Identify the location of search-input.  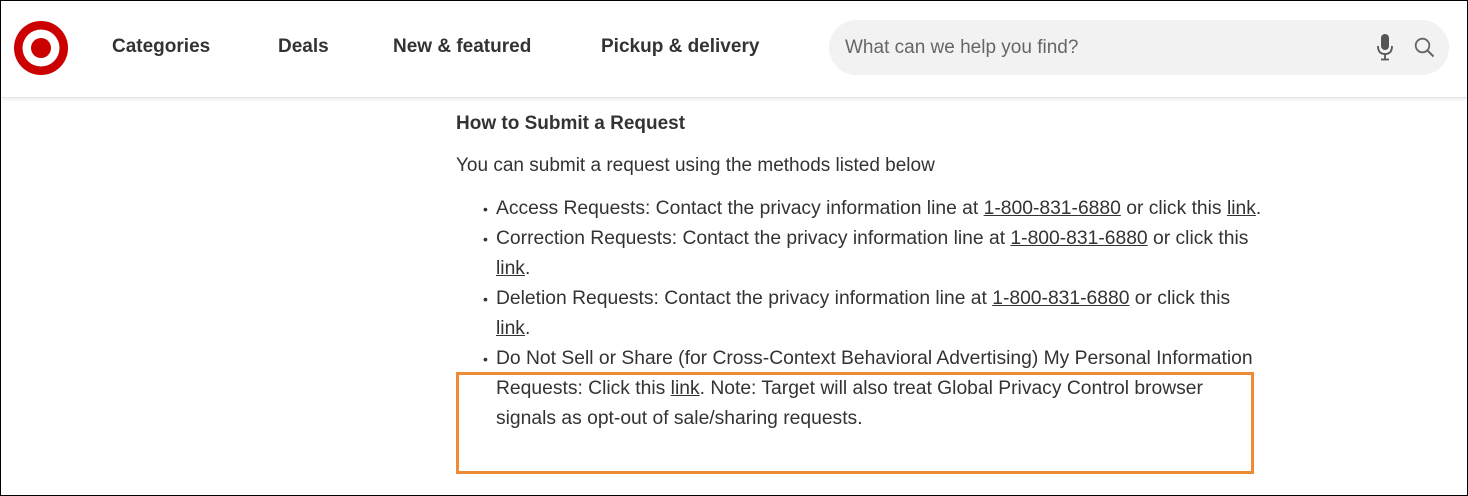
(1095, 48).